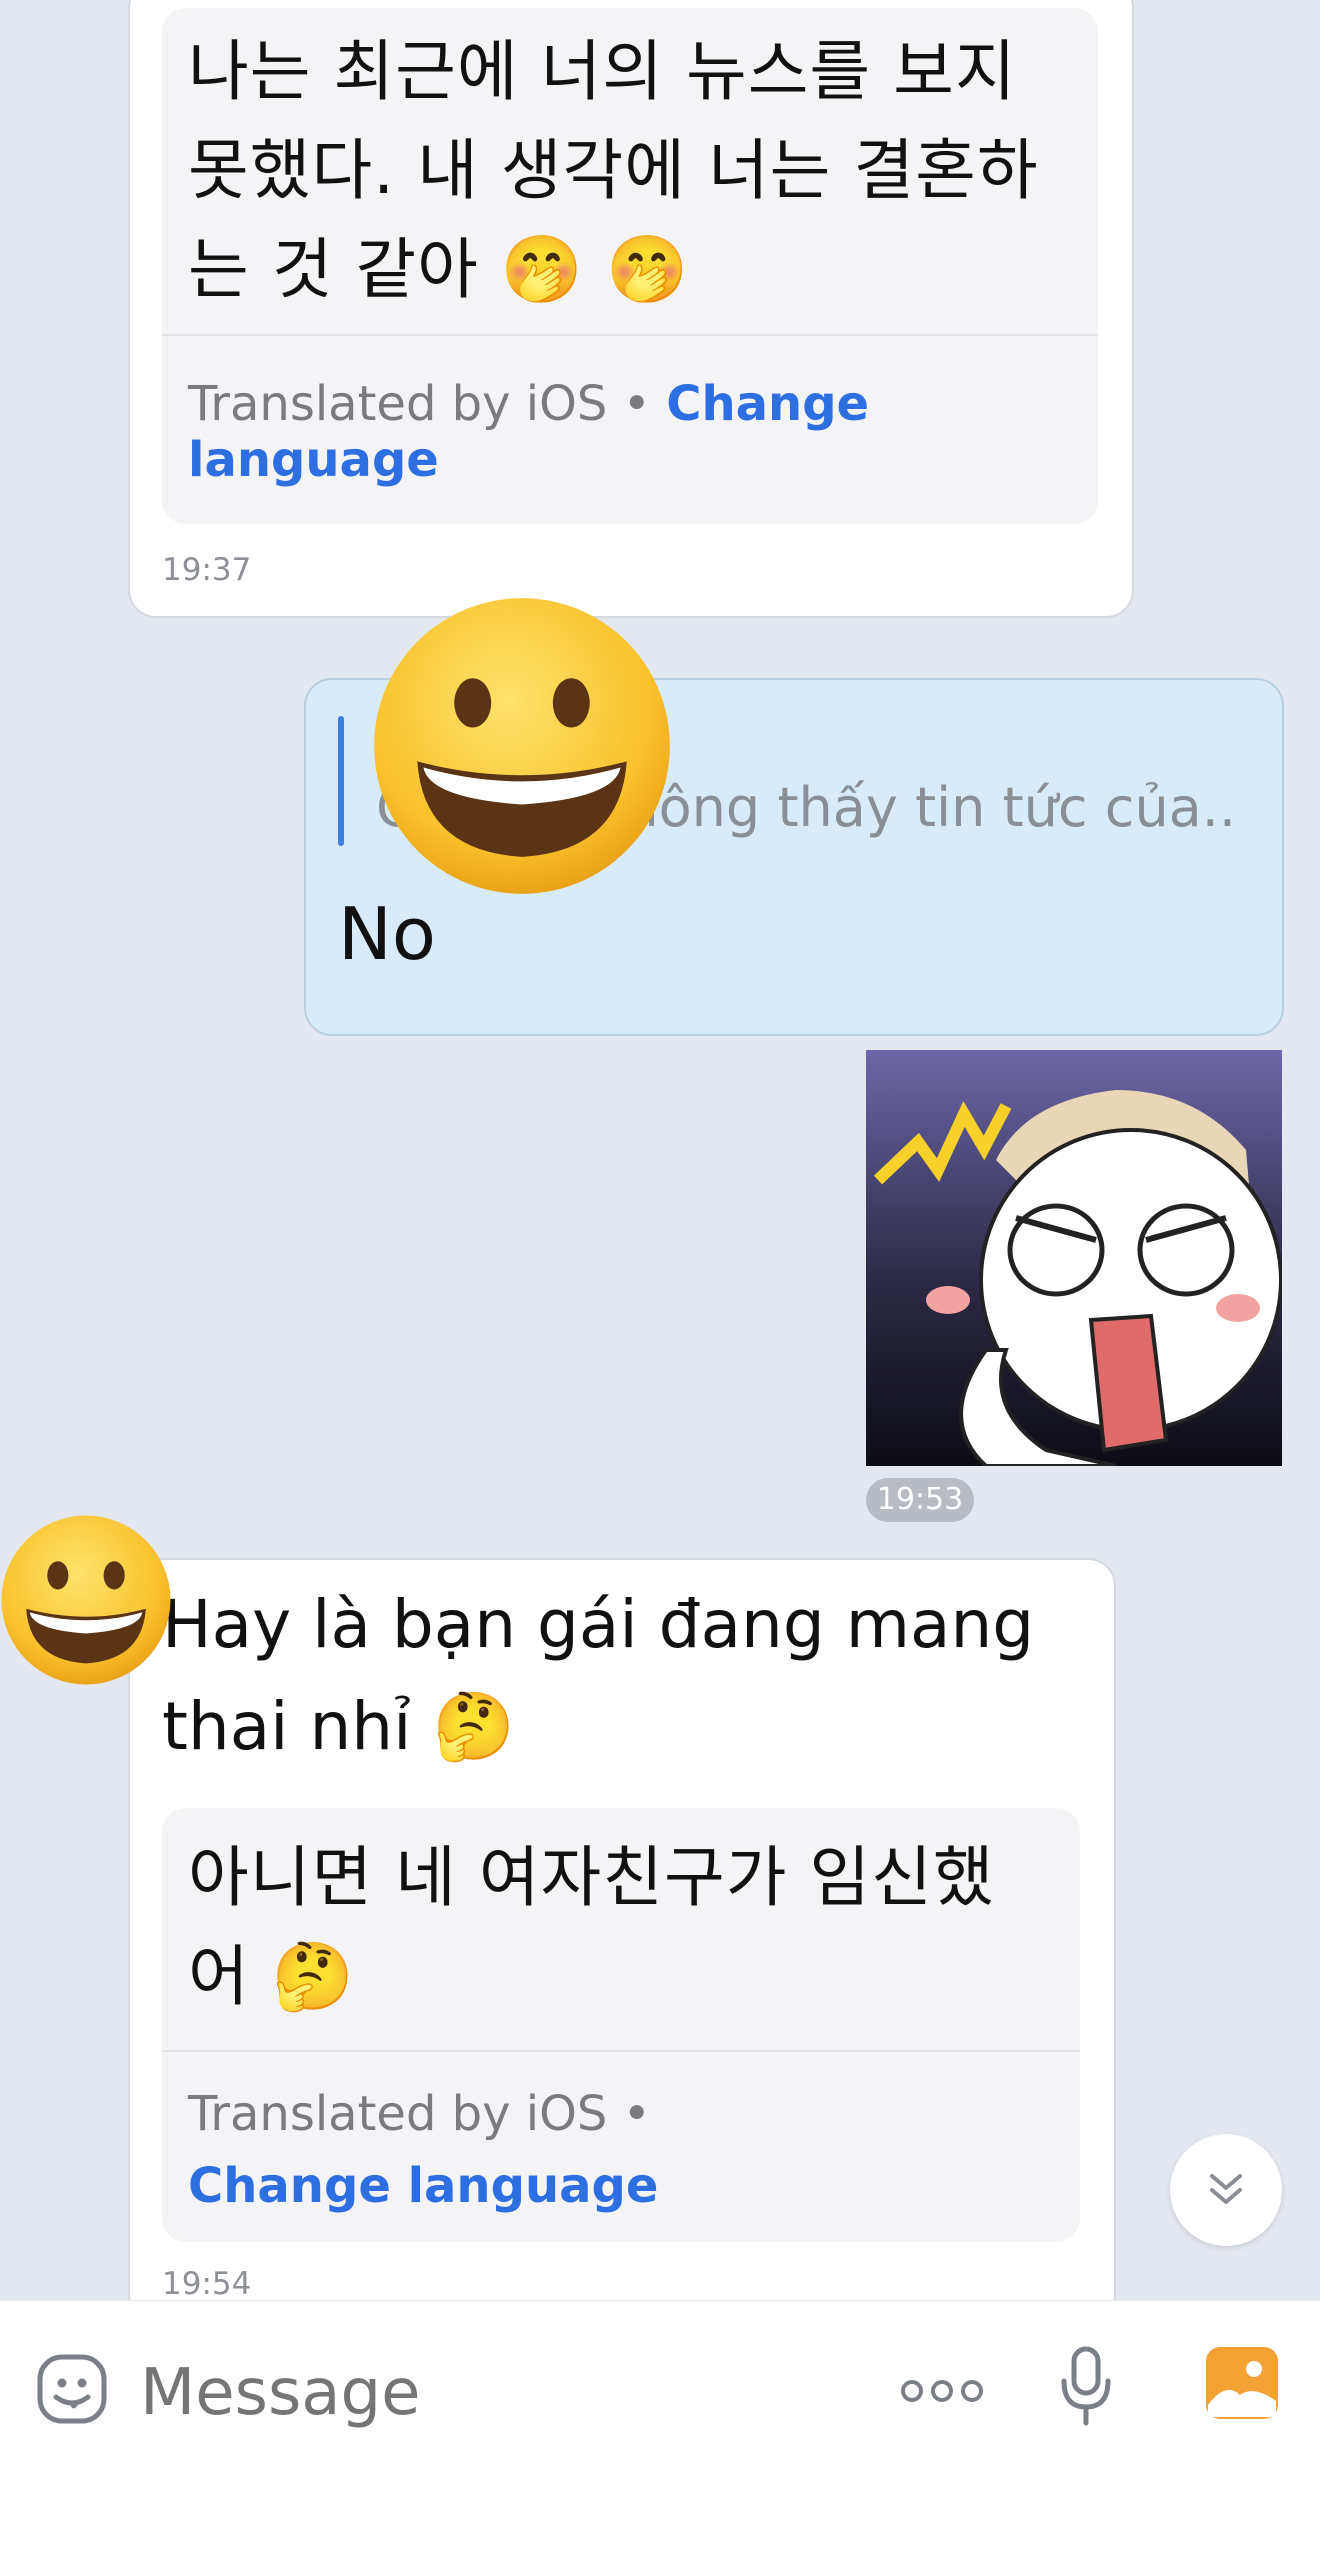 This screenshot has height=2568, width=1320. I want to click on sticker-time: 19:53, so click(920, 1500).